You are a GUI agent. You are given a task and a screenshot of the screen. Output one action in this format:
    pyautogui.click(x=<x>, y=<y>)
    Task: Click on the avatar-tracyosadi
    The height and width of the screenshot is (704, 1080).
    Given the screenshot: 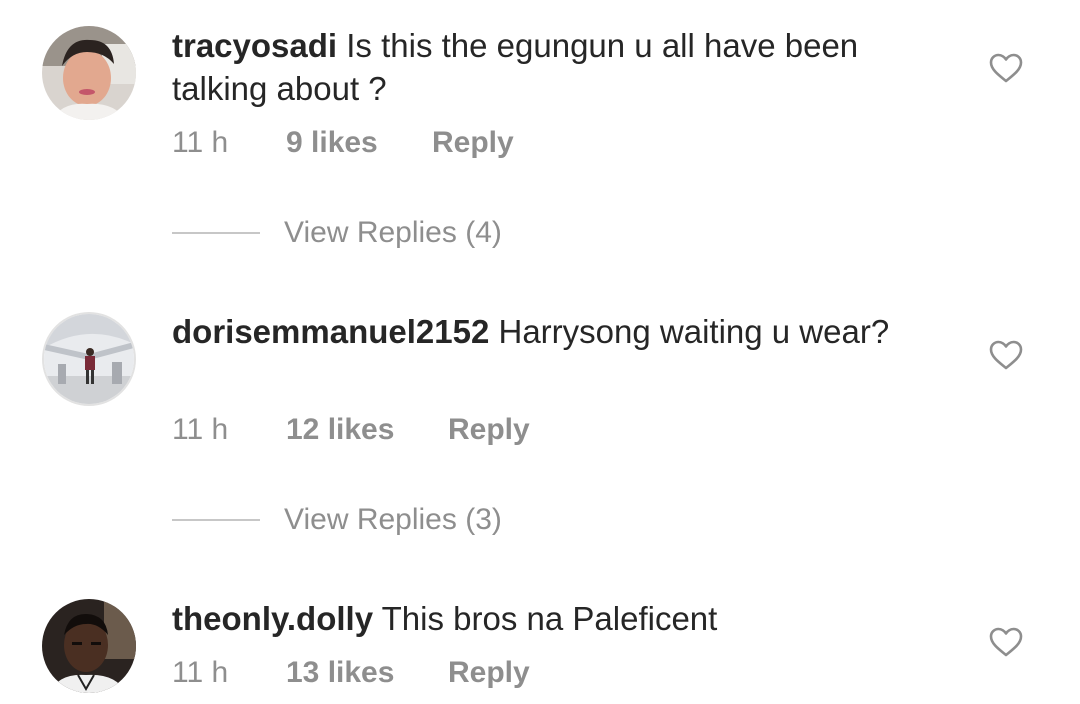 What is the action you would take?
    pyautogui.click(x=89, y=73)
    